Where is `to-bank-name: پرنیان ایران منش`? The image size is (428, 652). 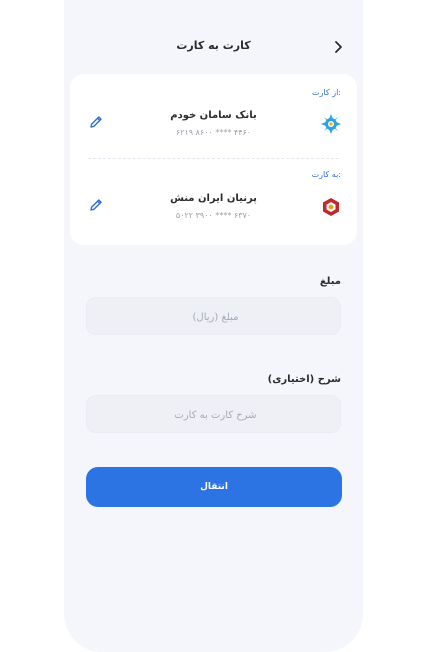 to-bank-name: پرنیان ایران منش is located at coordinates (213, 198).